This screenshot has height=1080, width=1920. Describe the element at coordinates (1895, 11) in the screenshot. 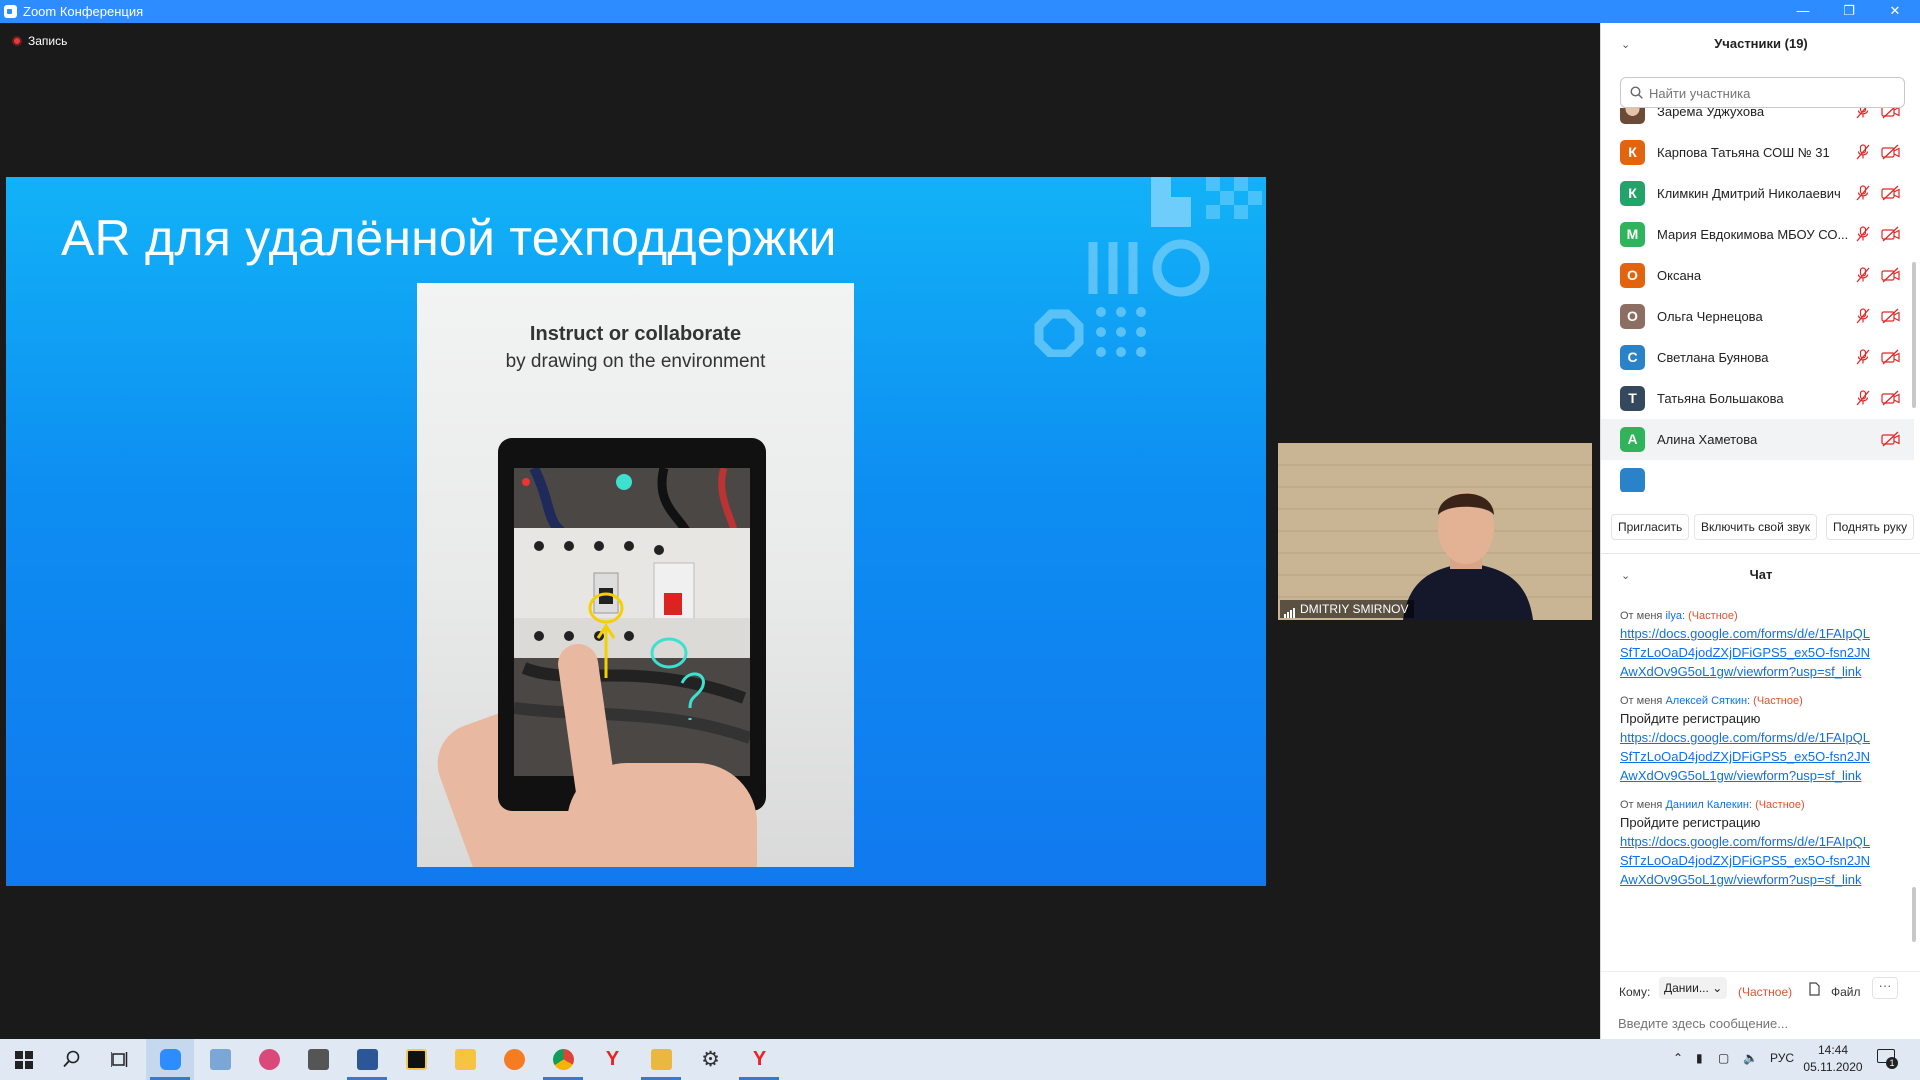

I see `close-button: ✕` at that location.